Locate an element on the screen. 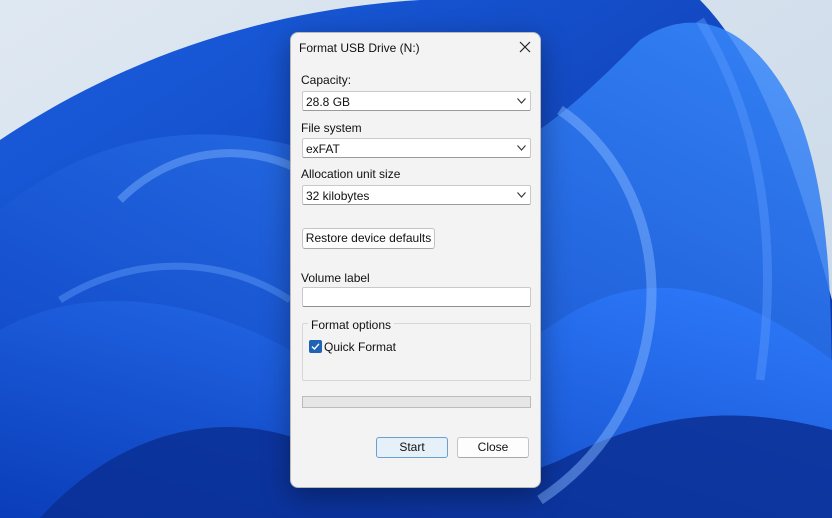 The width and height of the screenshot is (832, 518). capacity-value: 28.8 GB is located at coordinates (328, 102).